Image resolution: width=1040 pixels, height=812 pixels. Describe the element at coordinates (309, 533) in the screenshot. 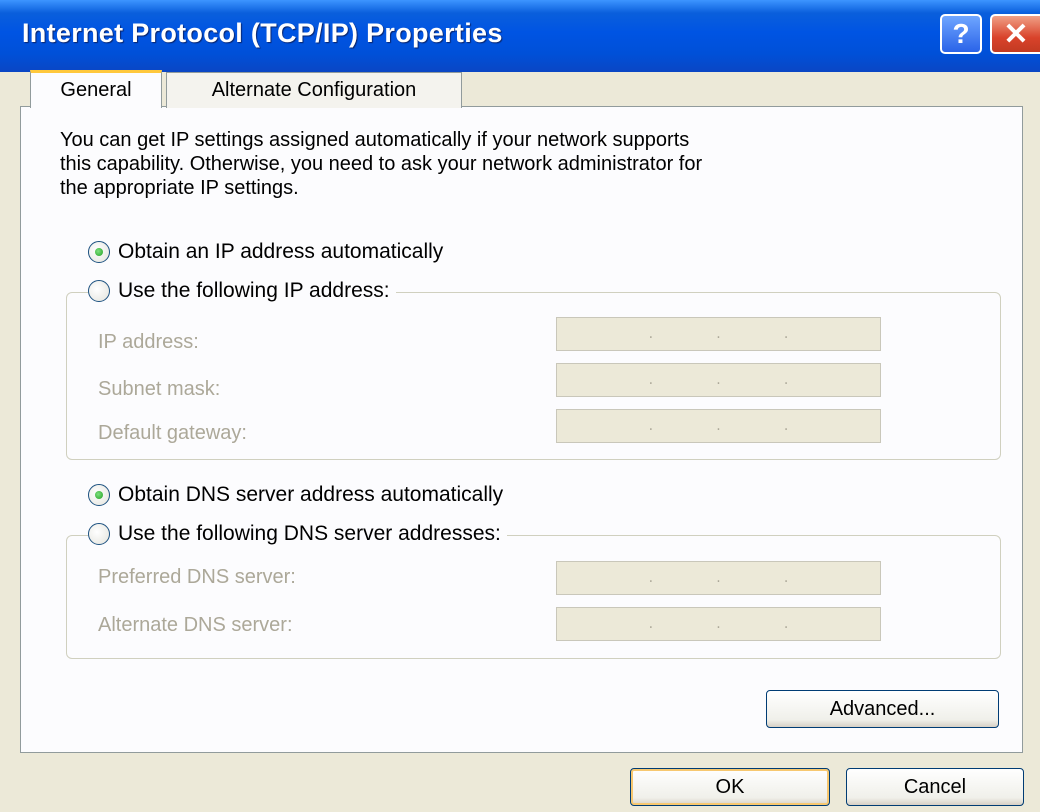

I see `use-following-dns-label: Use the following DNS server addresses:` at that location.